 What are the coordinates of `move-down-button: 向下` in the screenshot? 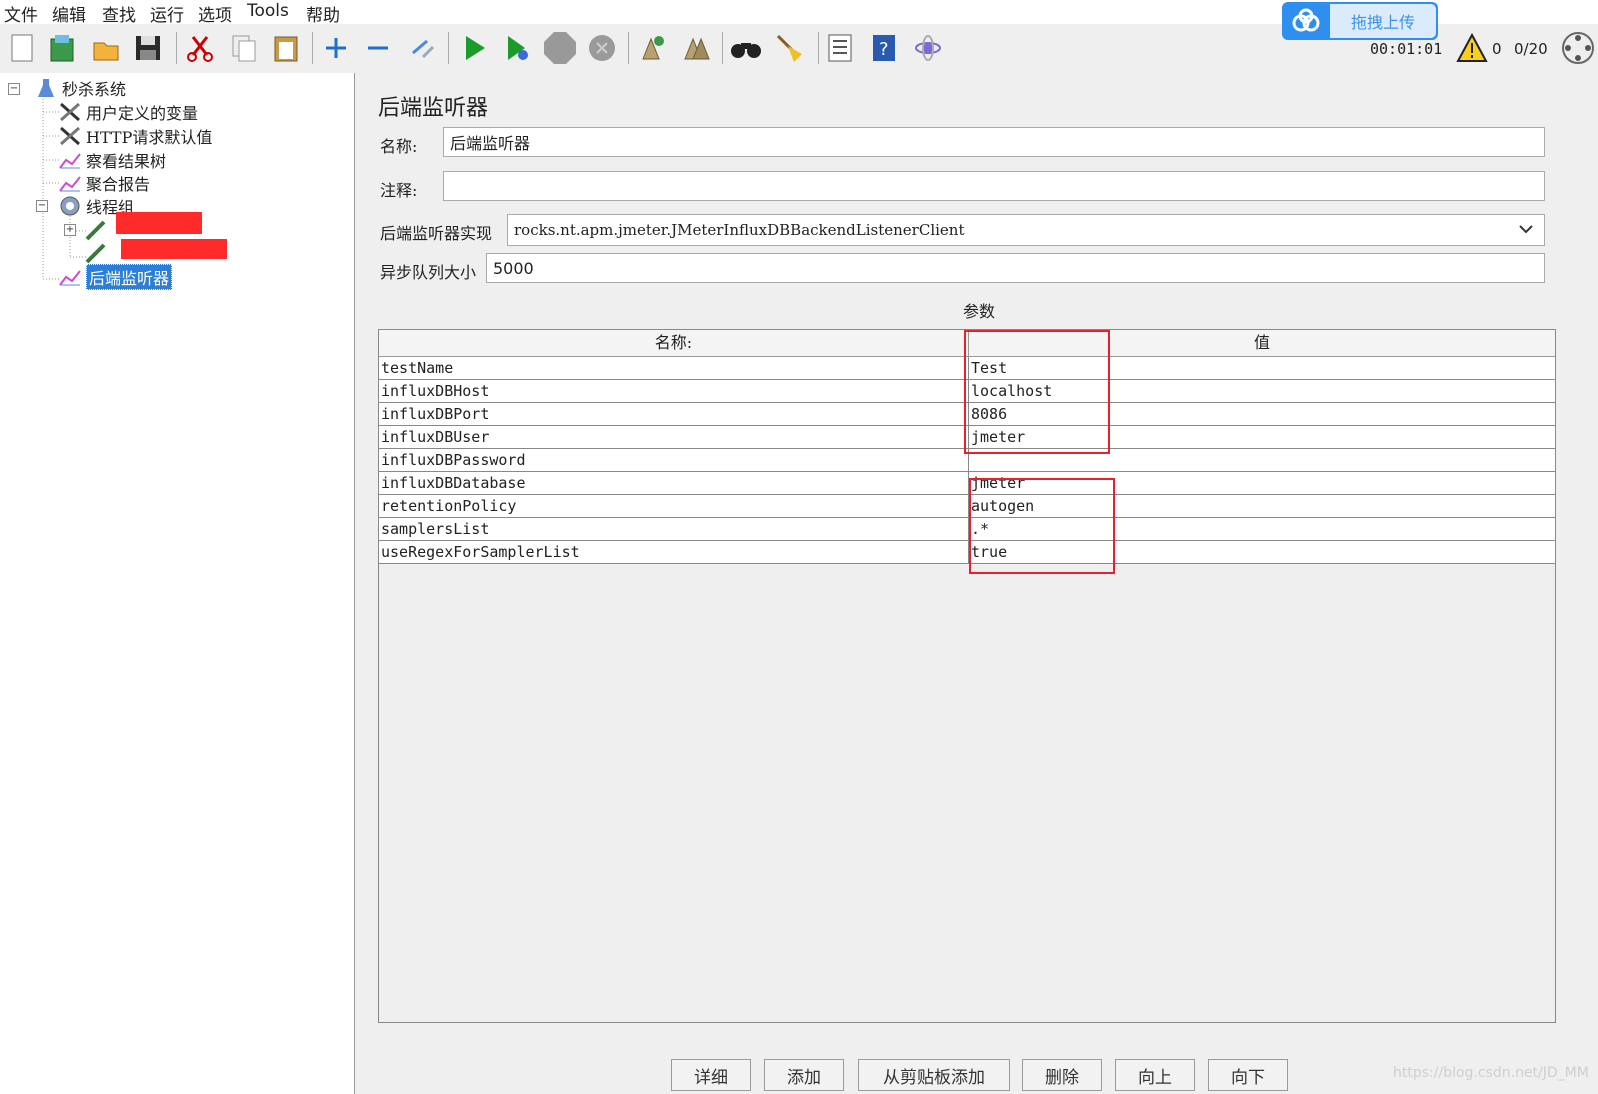 It's located at (1248, 1075).